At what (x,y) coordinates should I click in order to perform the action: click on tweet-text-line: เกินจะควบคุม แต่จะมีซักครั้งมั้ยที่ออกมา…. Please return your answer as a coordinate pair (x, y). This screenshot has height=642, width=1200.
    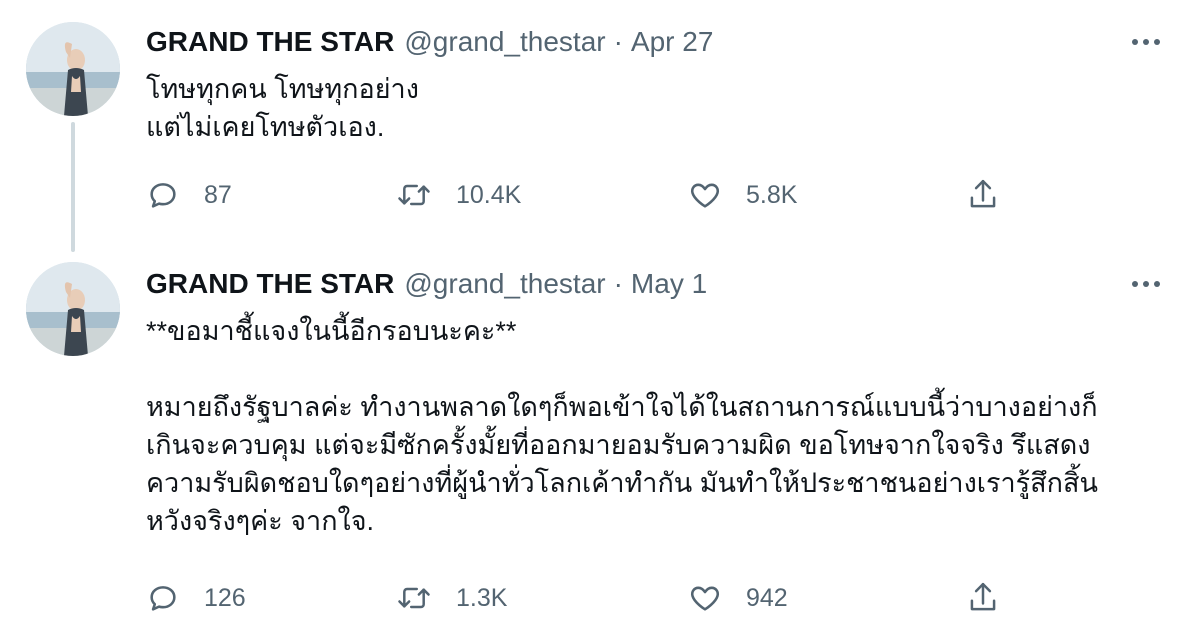
    Looking at the image, I should click on (618, 445).